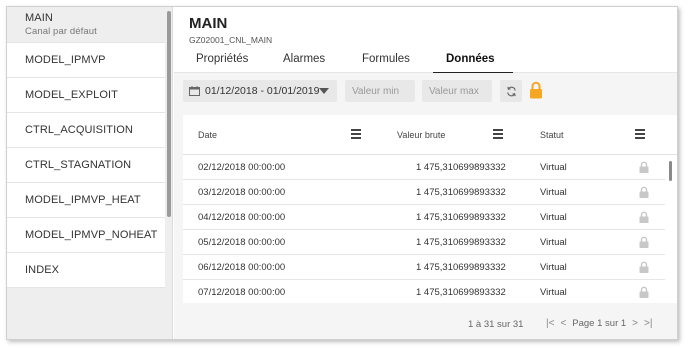 This screenshot has width=688, height=348. I want to click on page-title: MAIN, so click(208, 23).